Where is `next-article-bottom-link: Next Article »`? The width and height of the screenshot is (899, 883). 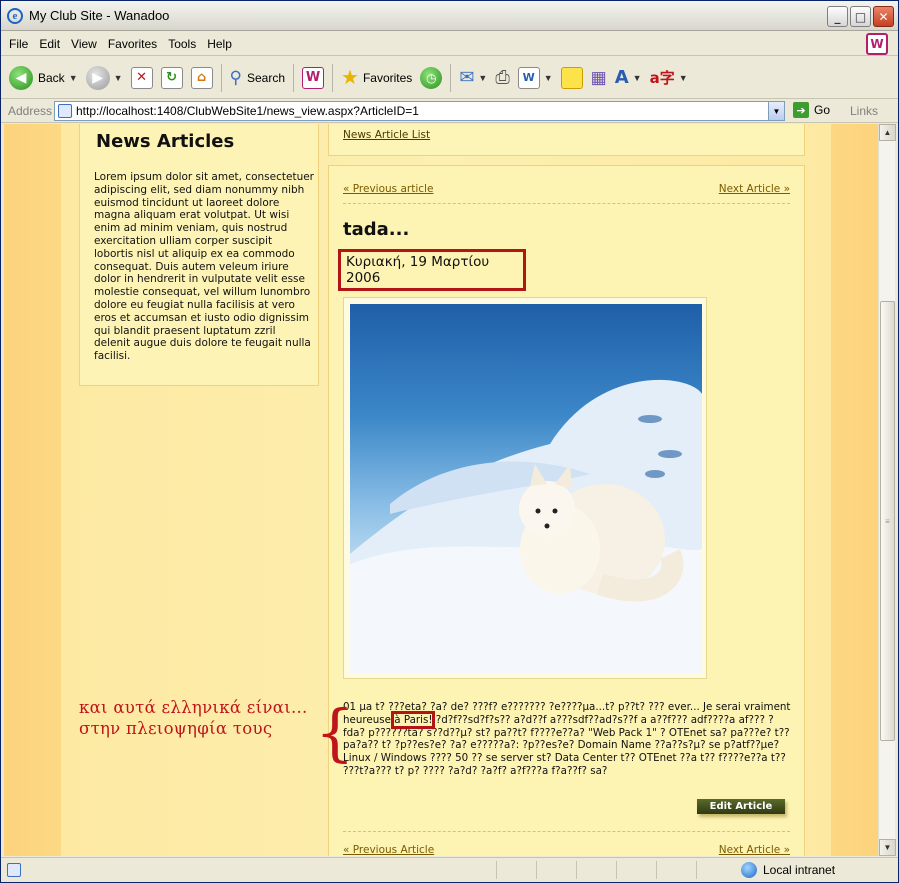 next-article-bottom-link: Next Article » is located at coordinates (754, 850).